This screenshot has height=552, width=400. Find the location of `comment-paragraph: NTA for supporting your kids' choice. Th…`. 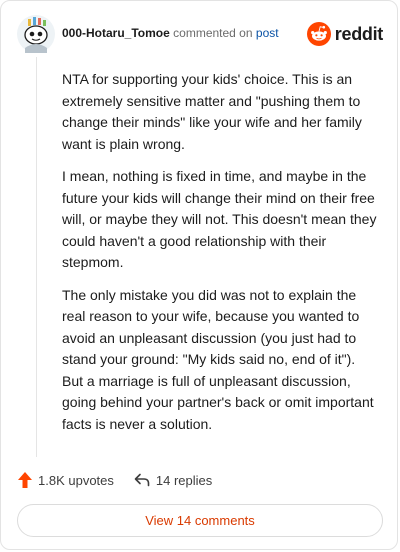

comment-paragraph: NTA for supporting your kids' choice. Th… is located at coordinates (212, 111).